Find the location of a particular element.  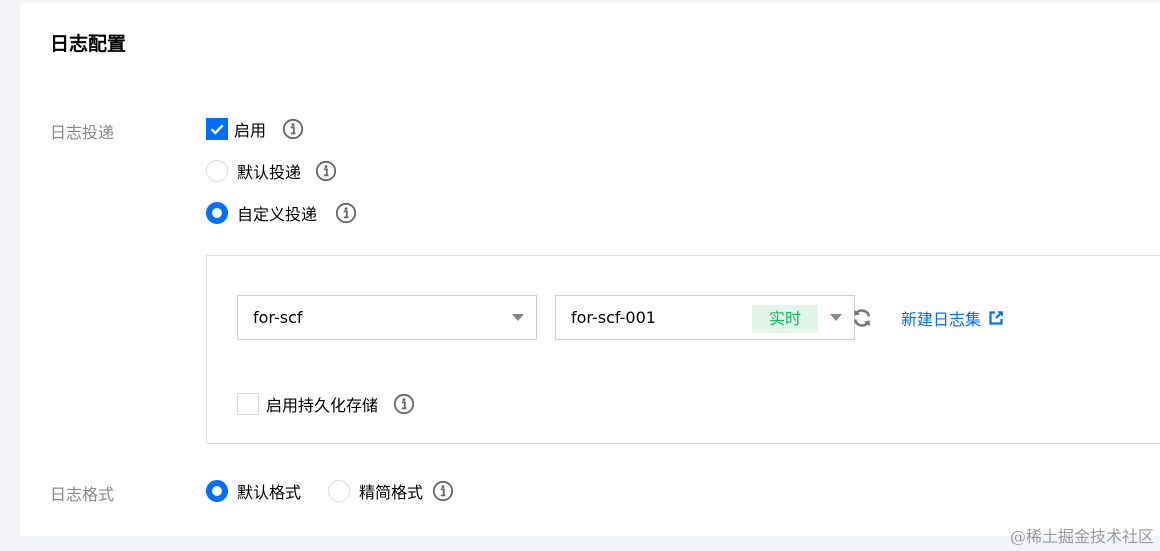

create-logset-label: 新建日志集 is located at coordinates (941, 319).